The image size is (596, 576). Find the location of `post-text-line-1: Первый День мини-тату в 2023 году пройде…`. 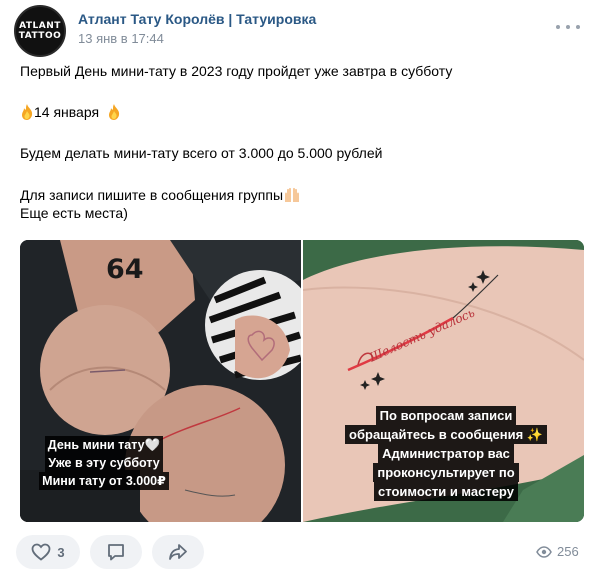

post-text-line-1: Первый День мини-тату в 2023 году пройде… is located at coordinates (236, 71).